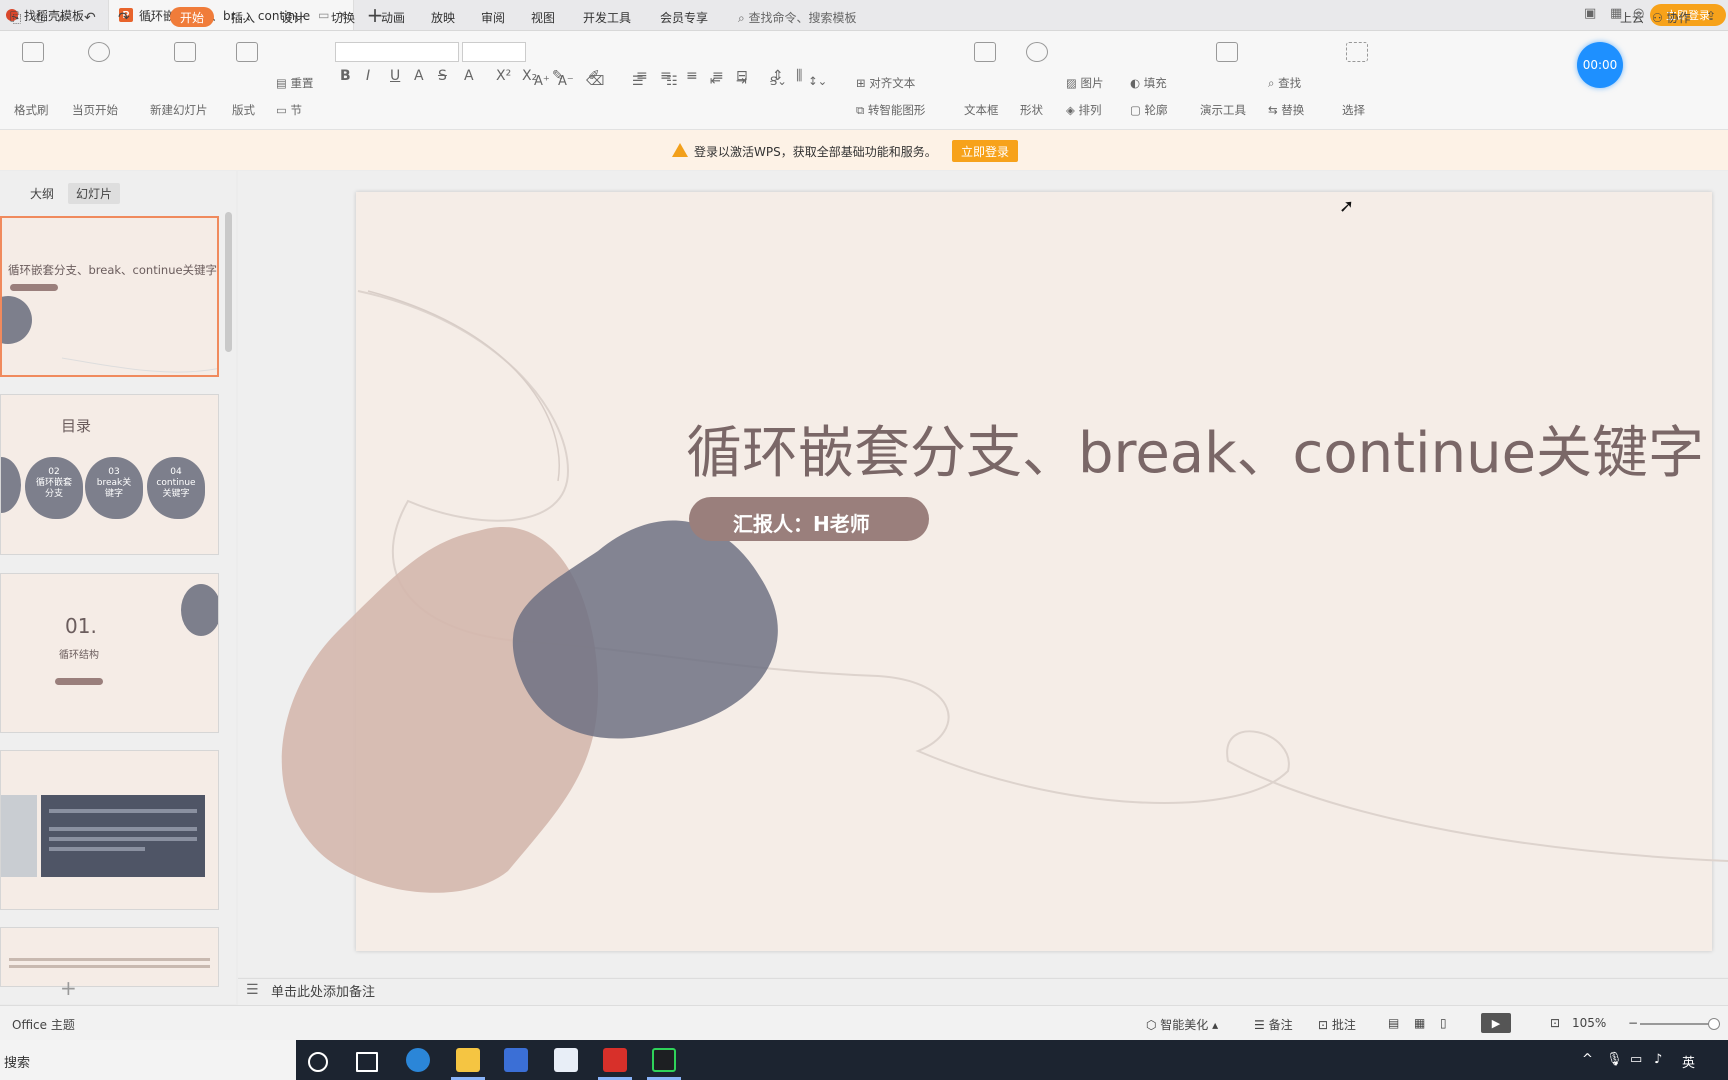  What do you see at coordinates (797, 17) in the screenshot?
I see `command-search: ⌕ 查找命令、搜索模板` at bounding box center [797, 17].